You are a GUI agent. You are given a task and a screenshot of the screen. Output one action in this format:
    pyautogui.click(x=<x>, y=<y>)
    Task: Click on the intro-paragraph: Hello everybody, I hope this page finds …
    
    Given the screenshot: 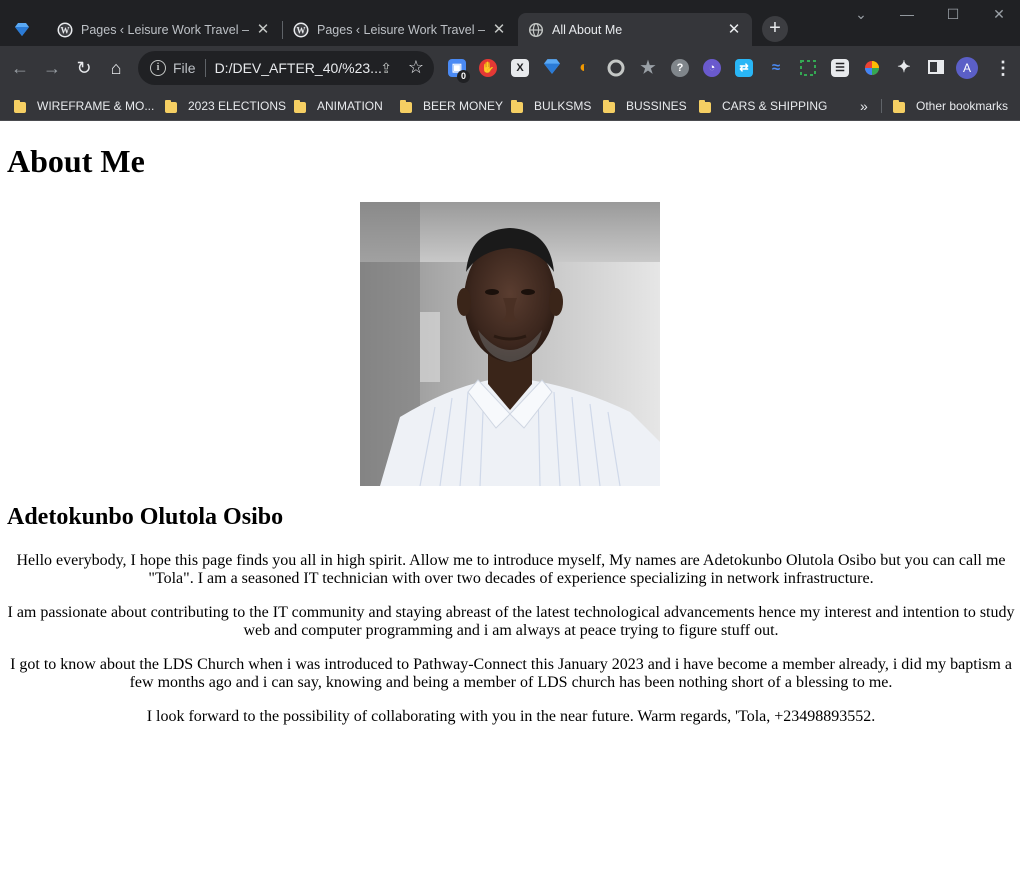 What is the action you would take?
    pyautogui.click(x=511, y=569)
    